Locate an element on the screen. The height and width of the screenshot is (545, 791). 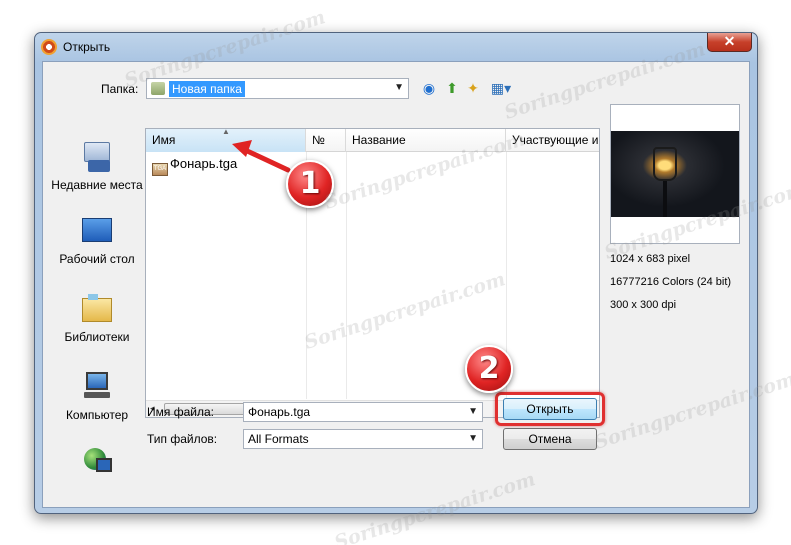
annotation-layer is located at coordinates (261, 156).